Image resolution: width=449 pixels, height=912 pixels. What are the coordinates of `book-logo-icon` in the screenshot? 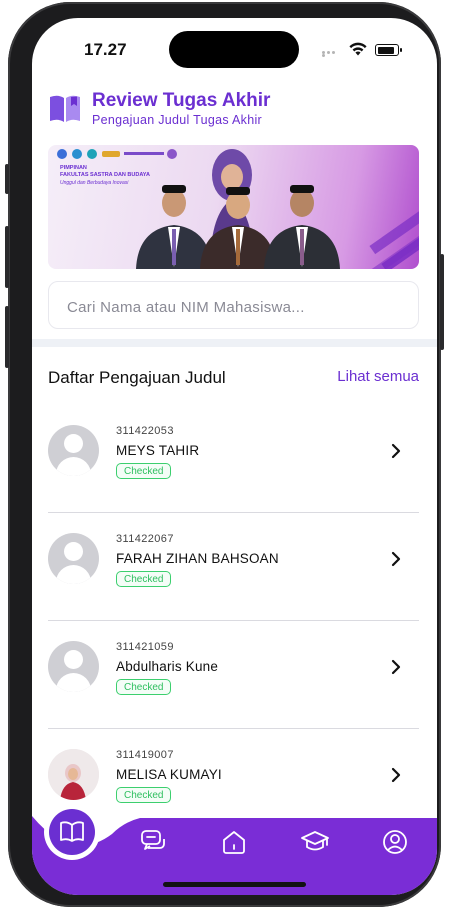 It's located at (65, 108).